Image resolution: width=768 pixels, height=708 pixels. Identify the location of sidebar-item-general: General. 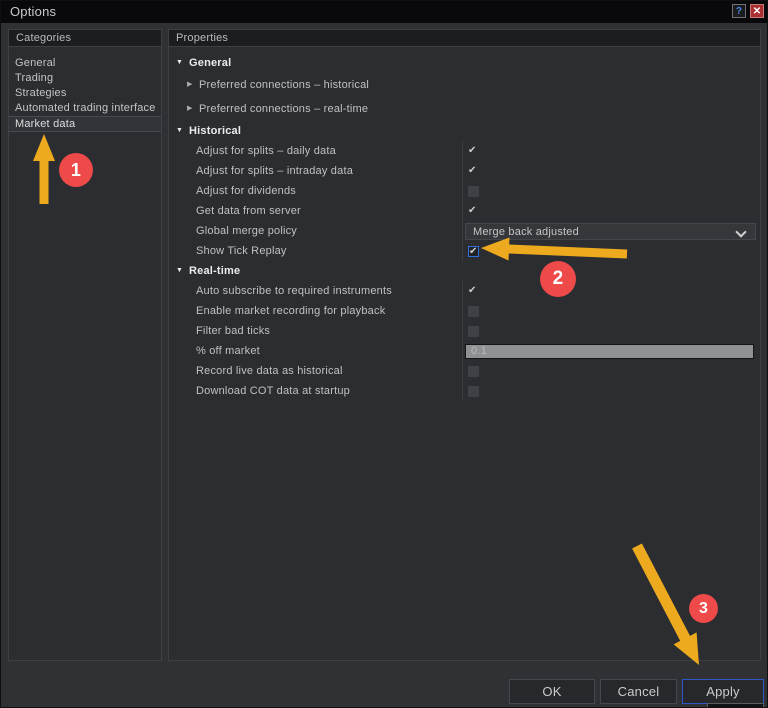
(85, 63).